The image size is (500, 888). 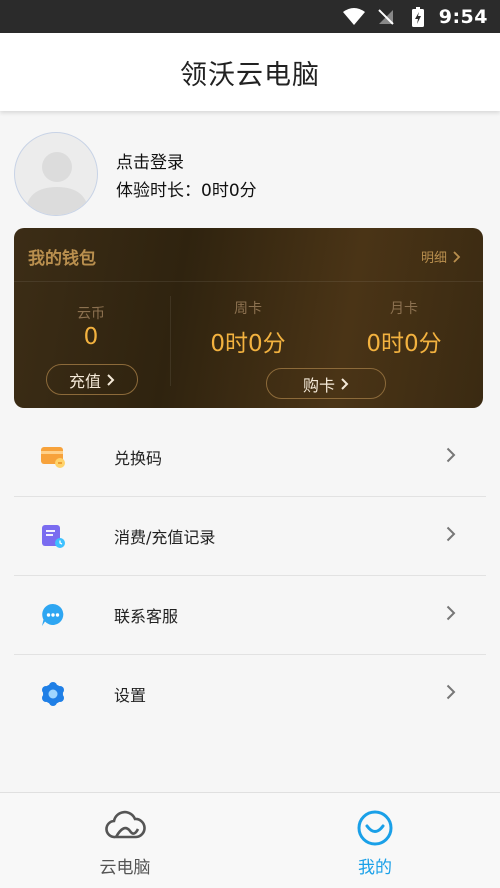 I want to click on menu-item-label: 设置, so click(x=130, y=695).